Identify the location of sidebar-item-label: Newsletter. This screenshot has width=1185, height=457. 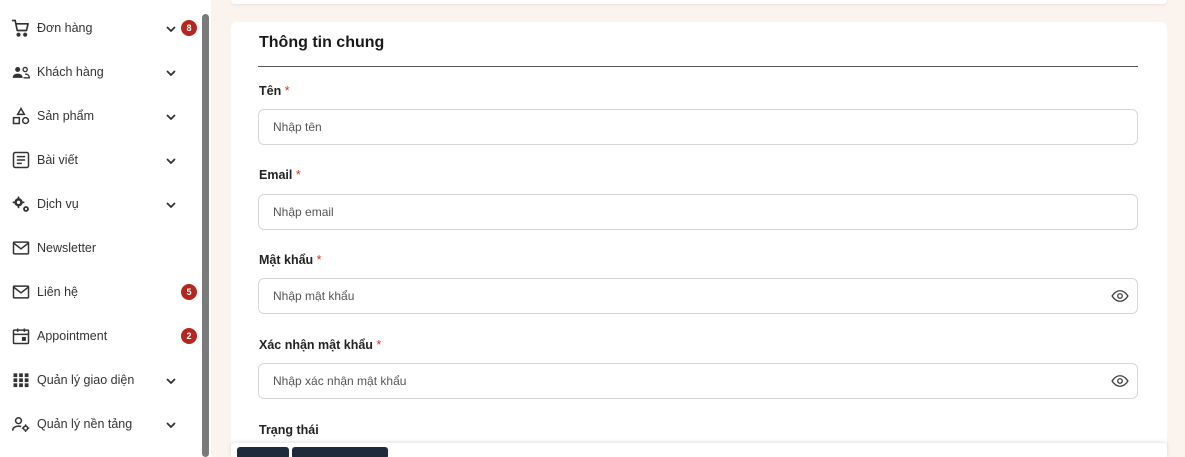
(67, 248).